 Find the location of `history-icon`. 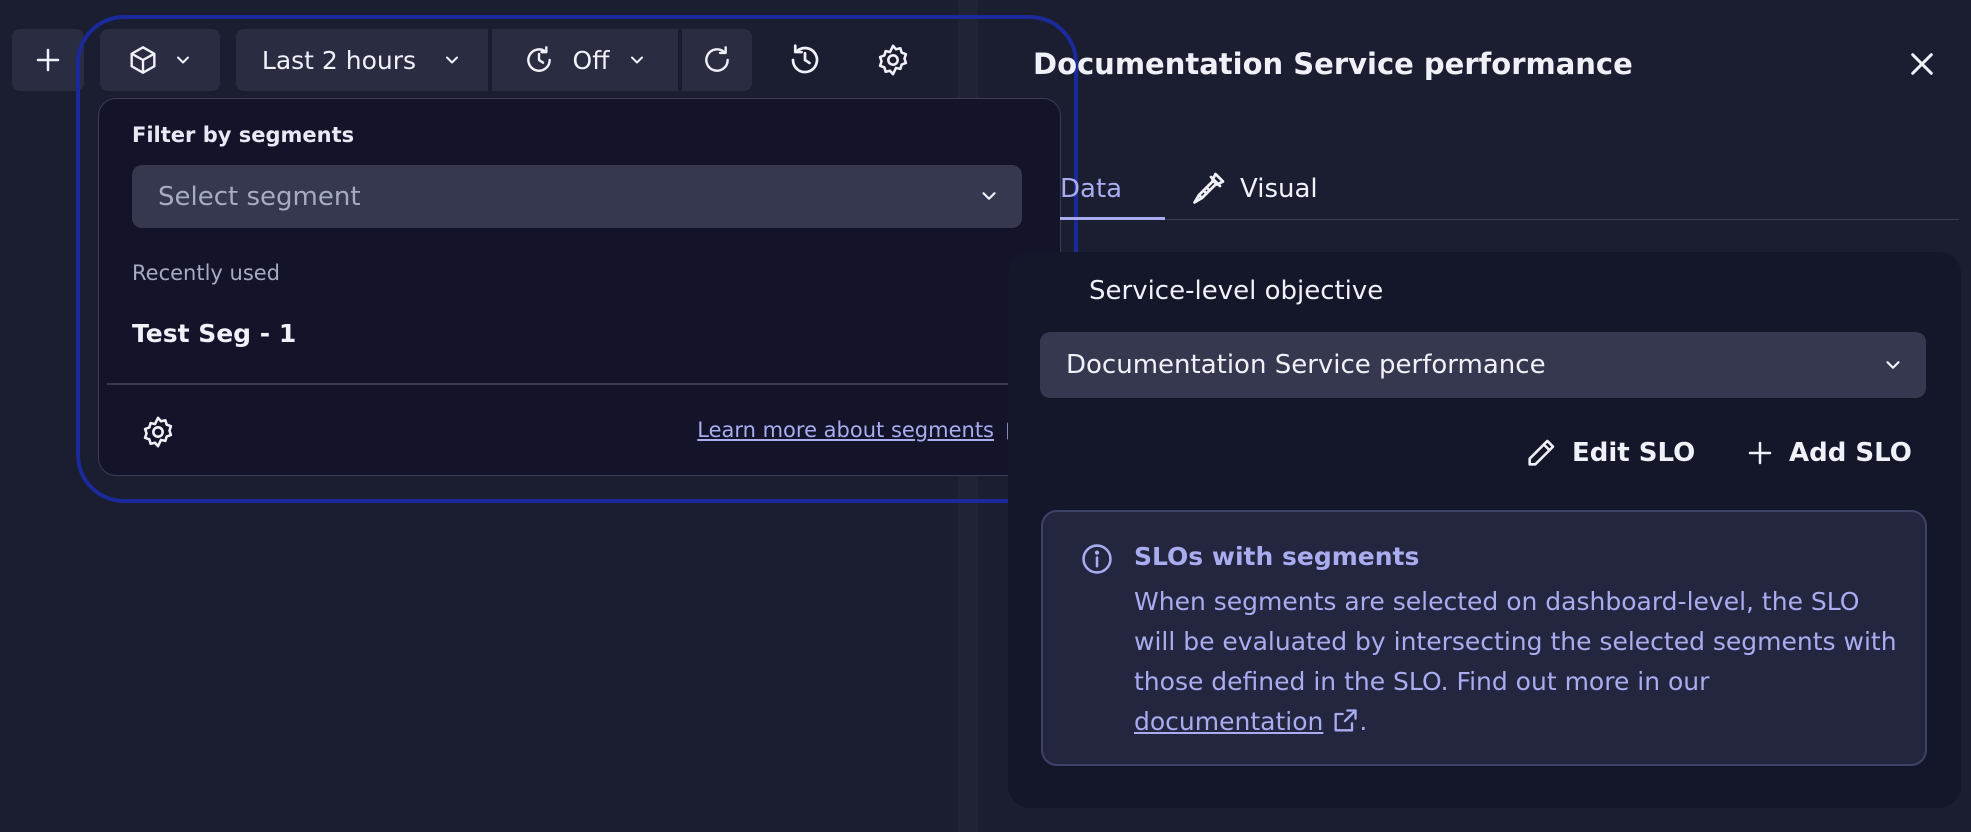

history-icon is located at coordinates (805, 59).